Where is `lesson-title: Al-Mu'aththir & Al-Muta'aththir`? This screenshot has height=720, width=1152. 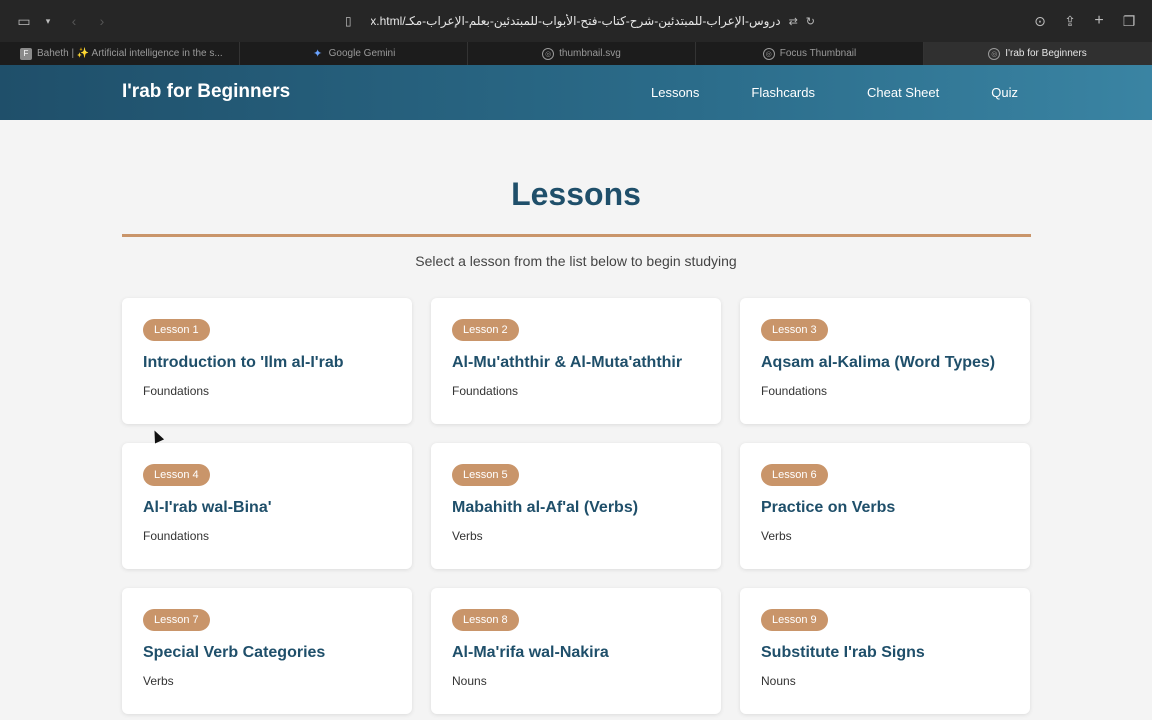 lesson-title: Al-Mu'aththir & Al-Muta'aththir is located at coordinates (567, 362).